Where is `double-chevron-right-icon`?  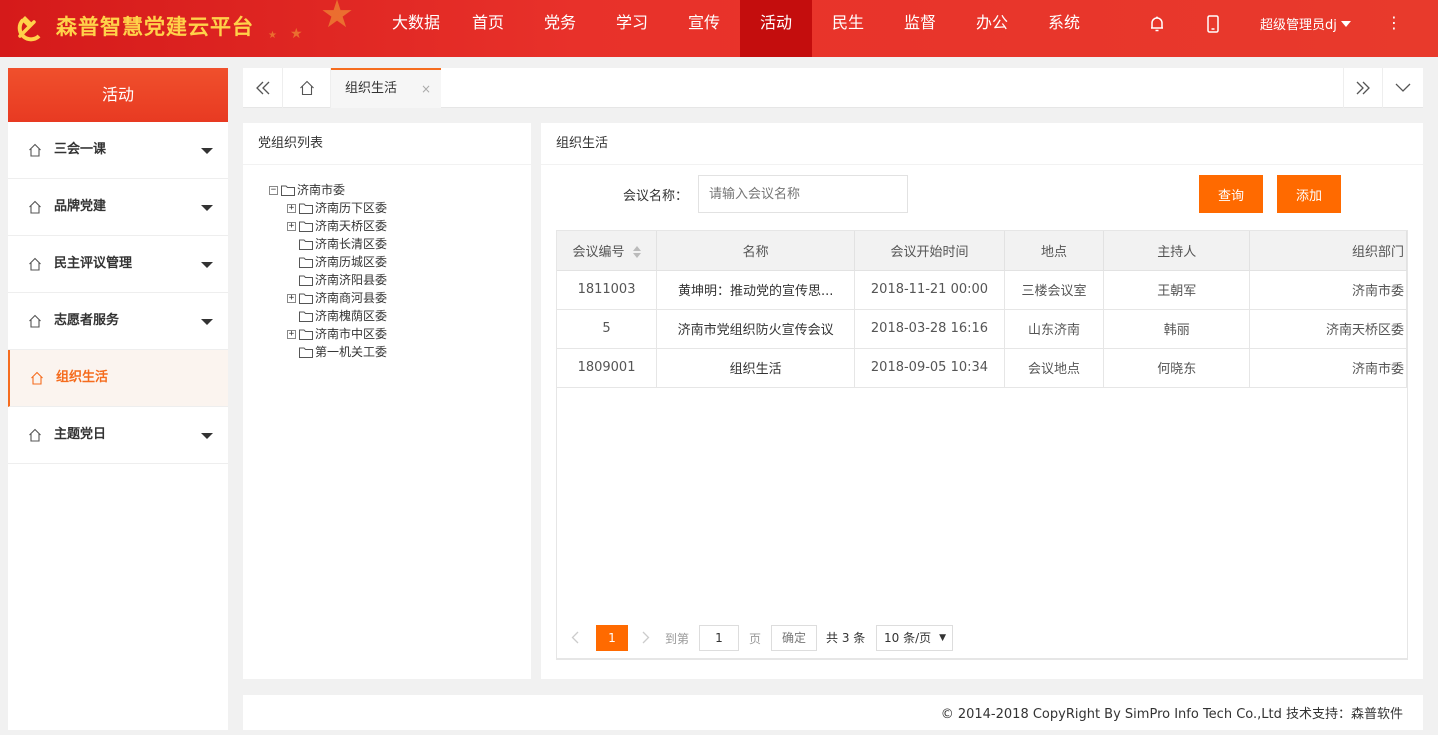
double-chevron-right-icon is located at coordinates (1363, 88).